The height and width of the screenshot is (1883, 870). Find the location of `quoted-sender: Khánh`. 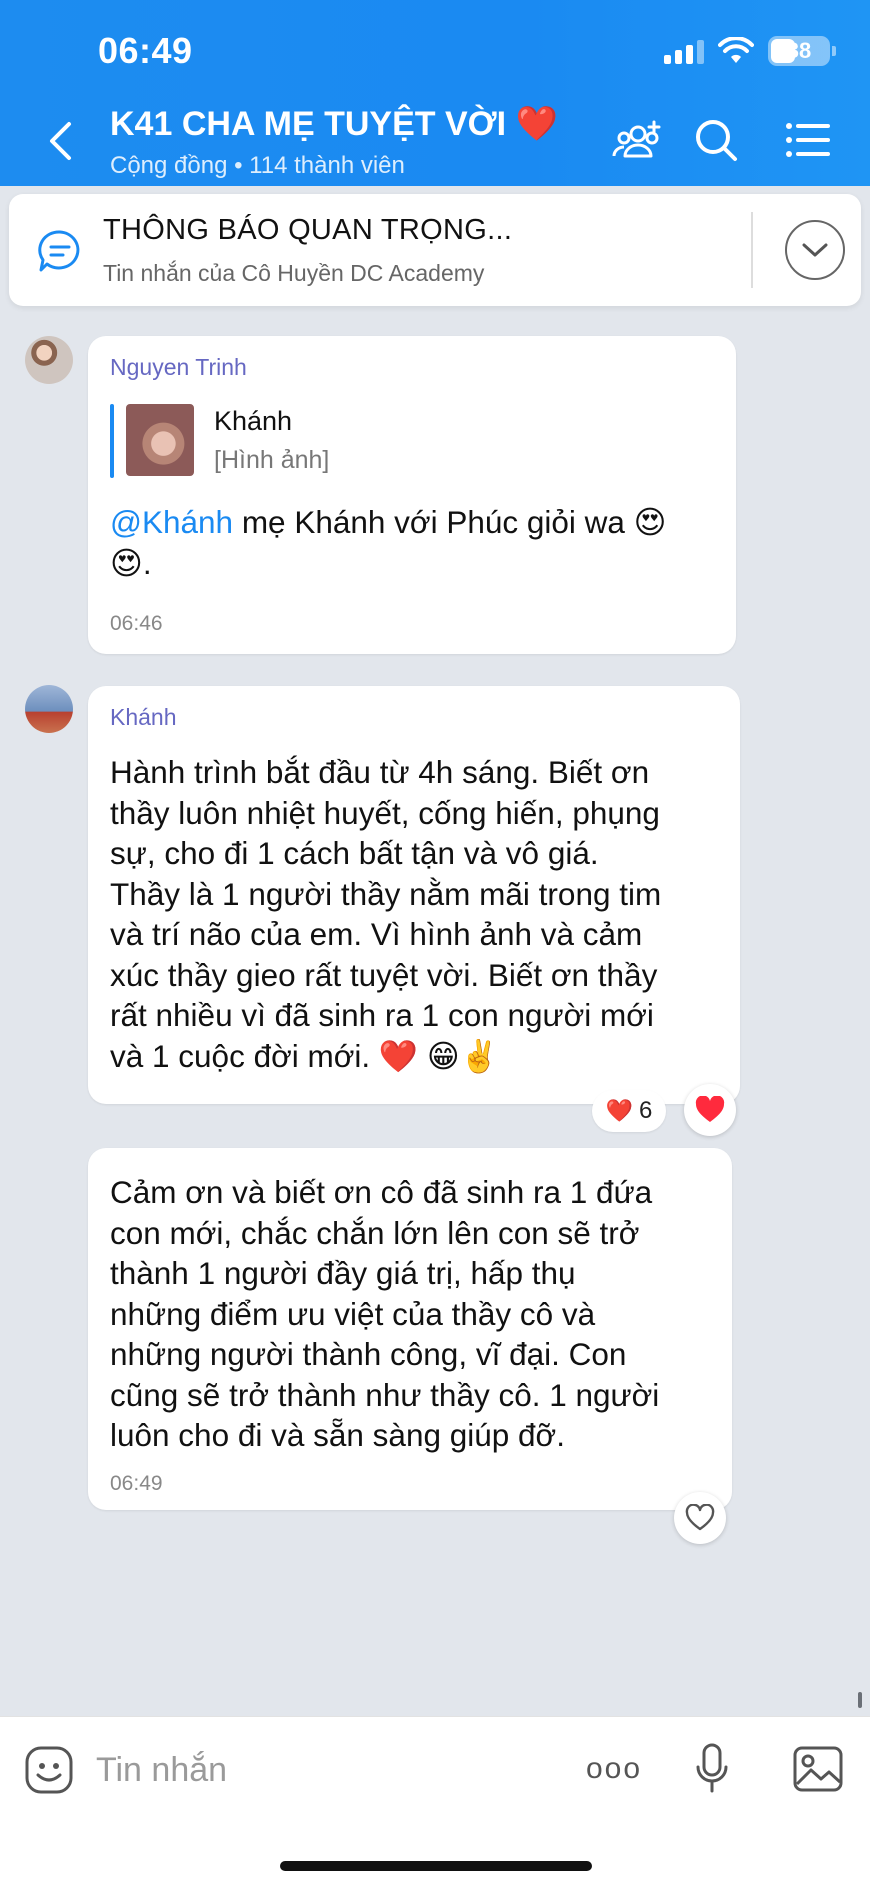

quoted-sender: Khánh is located at coordinates (253, 421).